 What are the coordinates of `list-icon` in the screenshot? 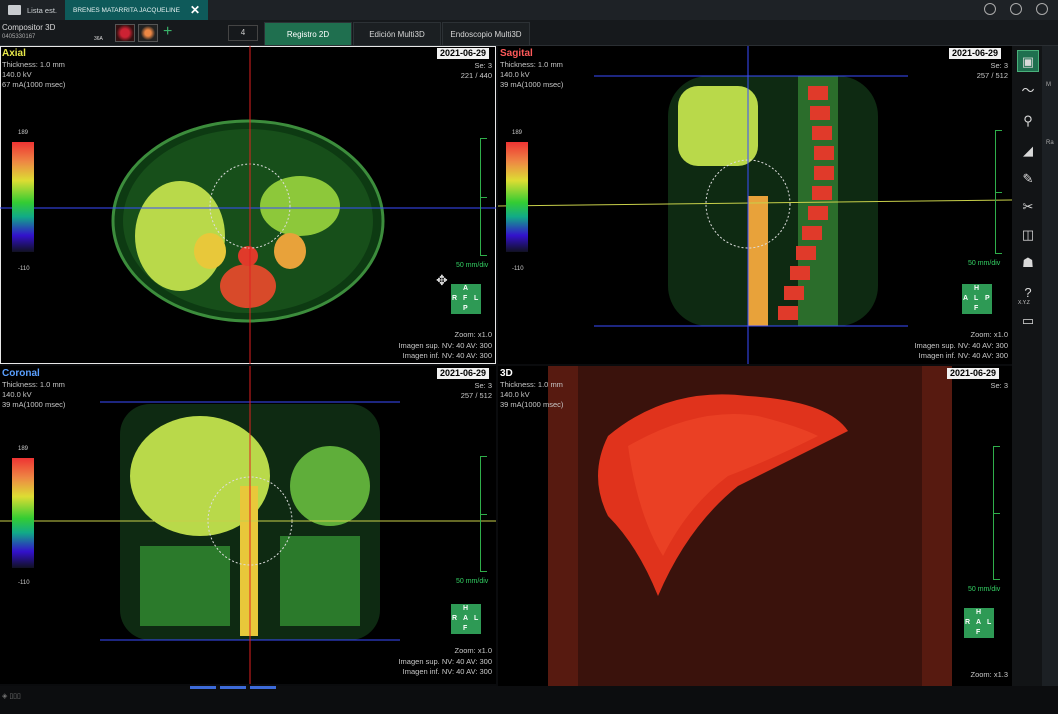 It's located at (14, 10).